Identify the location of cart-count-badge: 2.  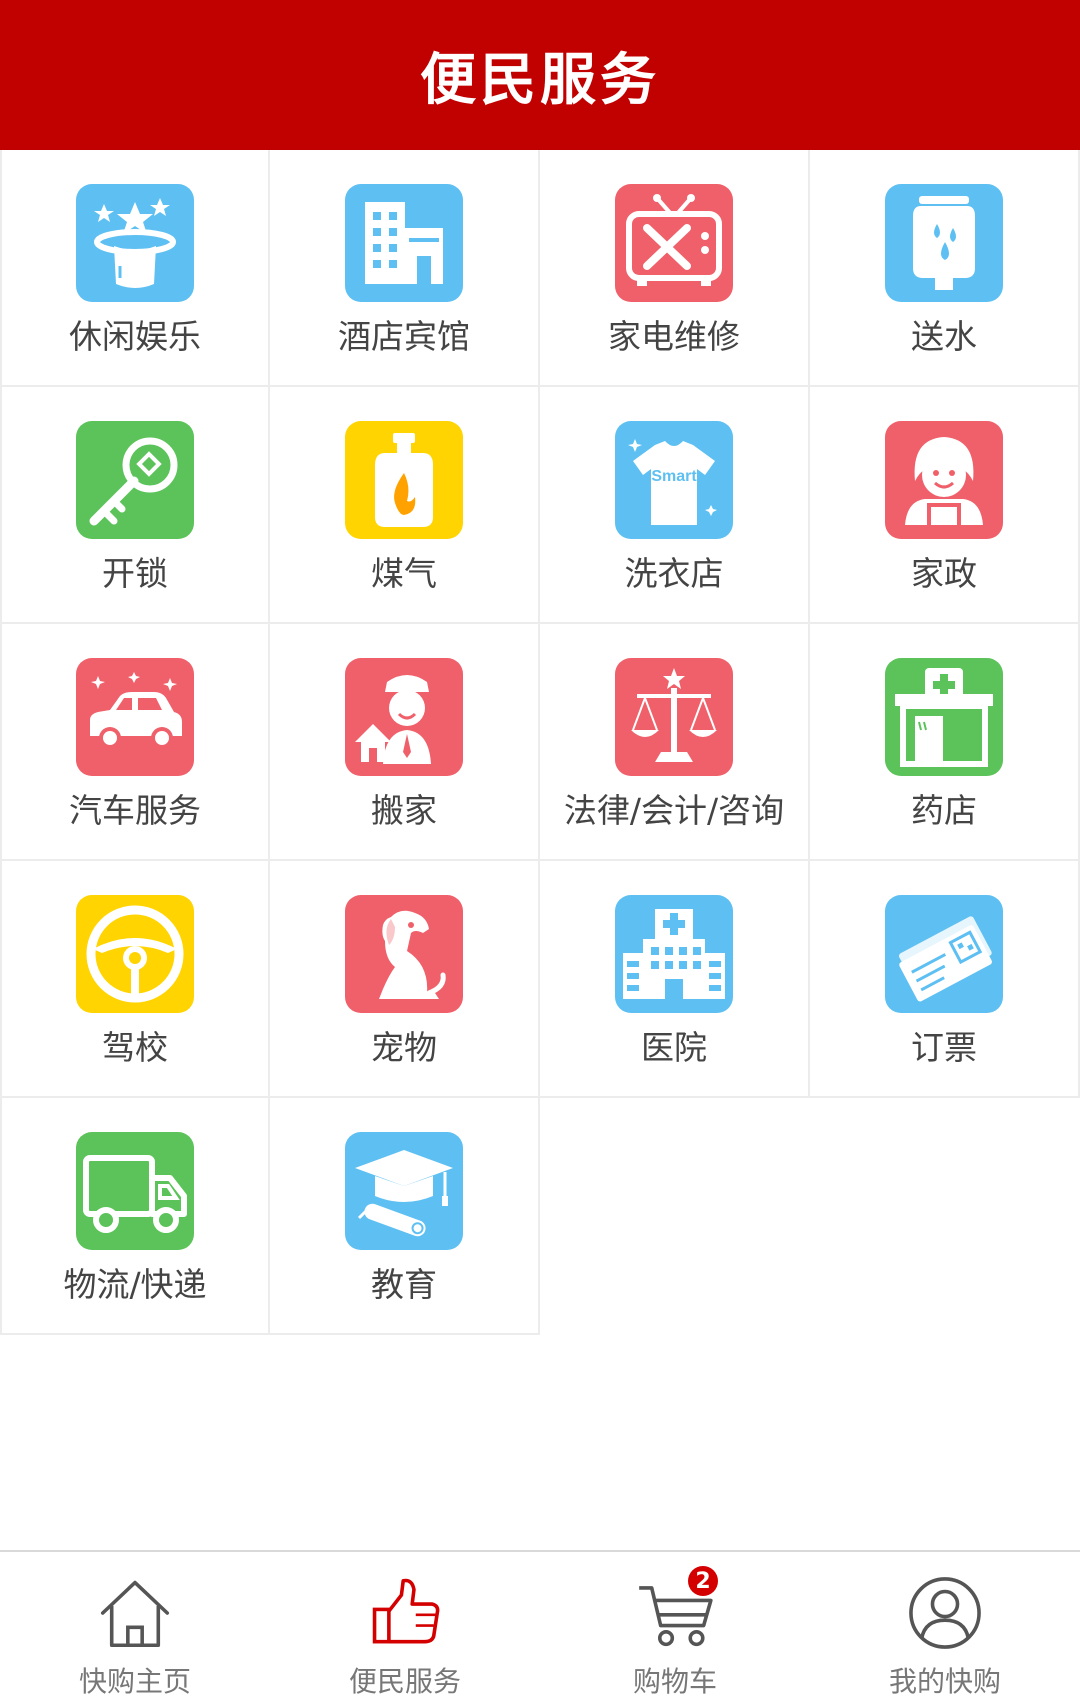
(703, 1581).